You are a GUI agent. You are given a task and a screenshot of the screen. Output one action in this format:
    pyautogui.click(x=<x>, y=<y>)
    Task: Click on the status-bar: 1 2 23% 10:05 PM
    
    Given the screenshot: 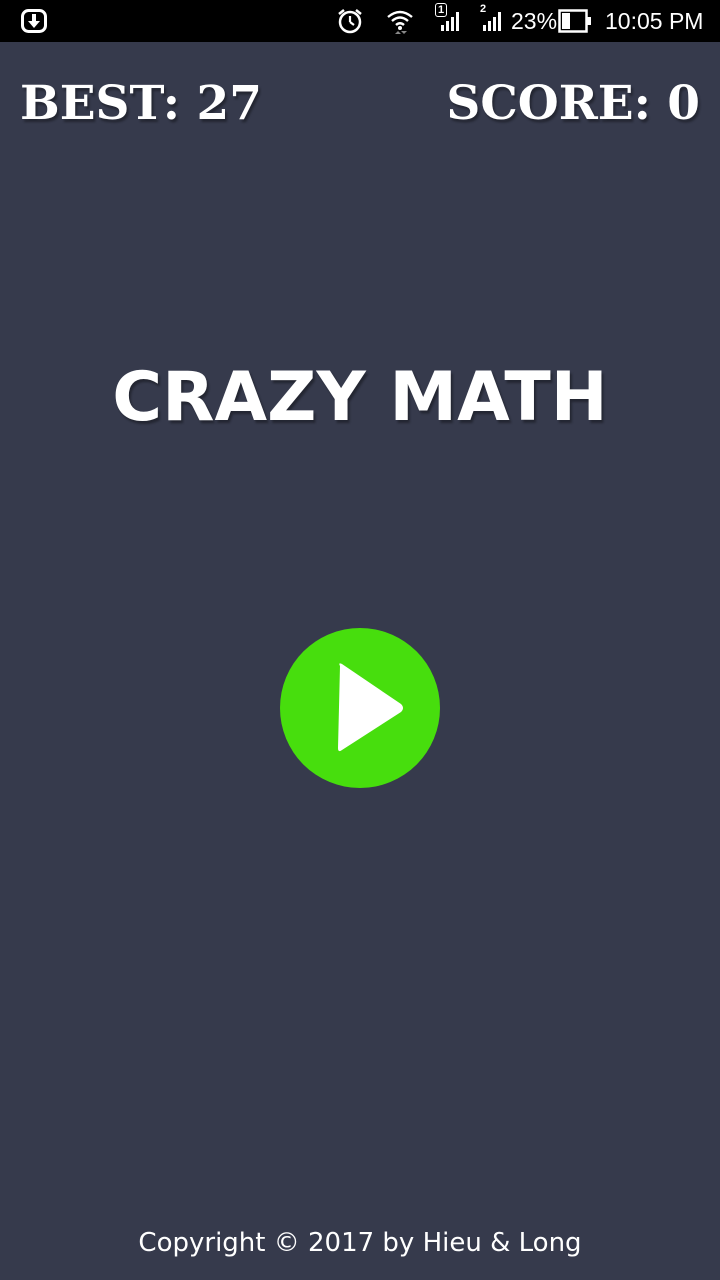 What is the action you would take?
    pyautogui.click(x=360, y=21)
    